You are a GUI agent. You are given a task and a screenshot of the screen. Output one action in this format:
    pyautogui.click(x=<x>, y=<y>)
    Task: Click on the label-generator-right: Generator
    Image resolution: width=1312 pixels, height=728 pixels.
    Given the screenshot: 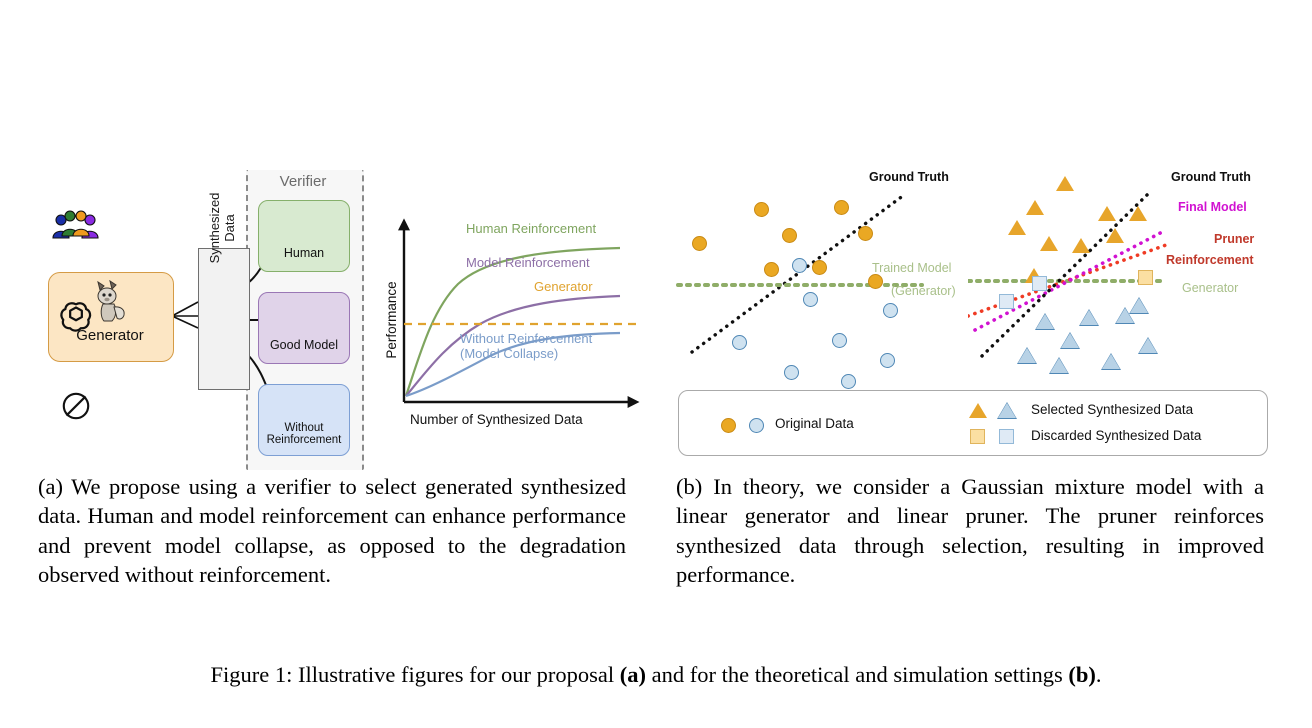 What is the action you would take?
    pyautogui.click(x=1210, y=288)
    